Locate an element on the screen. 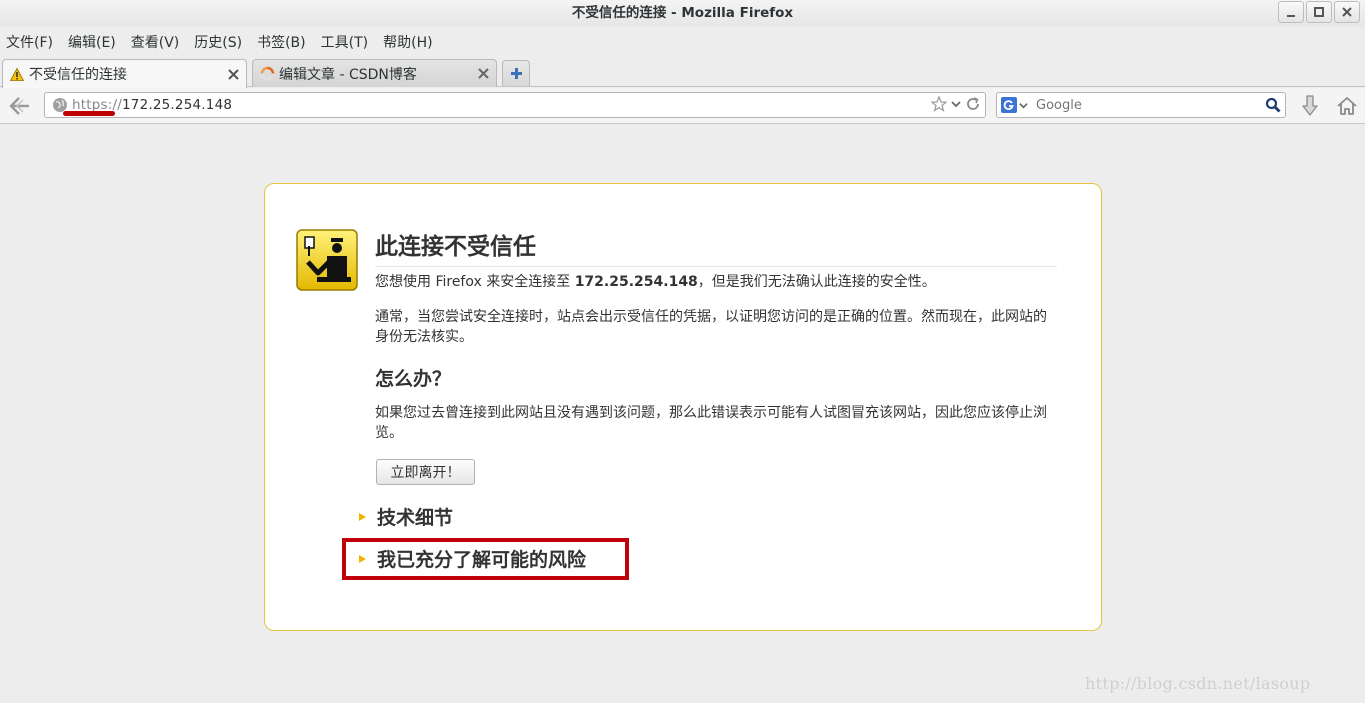  close-window-button is located at coordinates (1347, 12).